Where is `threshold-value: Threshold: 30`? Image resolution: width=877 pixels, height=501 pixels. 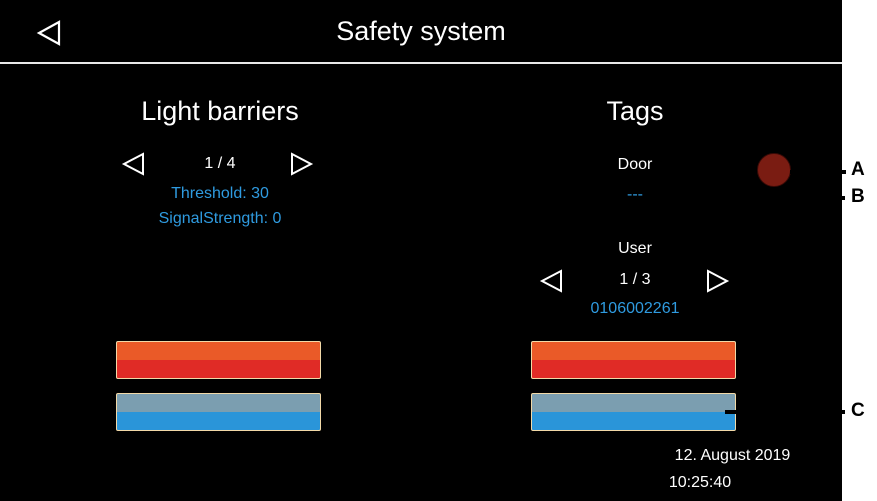
threshold-value: Threshold: 30 is located at coordinates (220, 193).